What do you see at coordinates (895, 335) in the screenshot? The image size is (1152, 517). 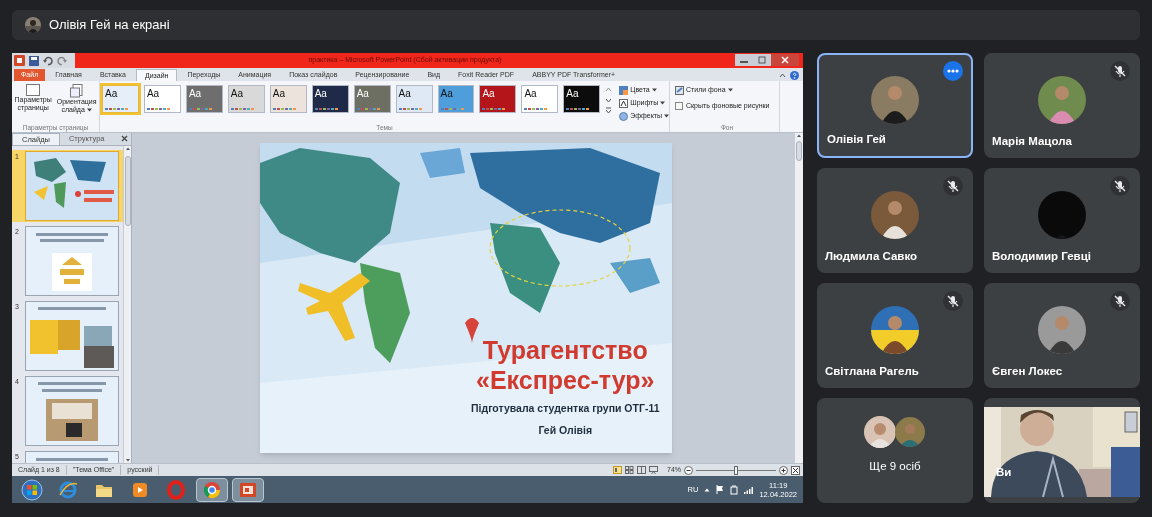 I see `participant-tile: Світлана Рагель` at bounding box center [895, 335].